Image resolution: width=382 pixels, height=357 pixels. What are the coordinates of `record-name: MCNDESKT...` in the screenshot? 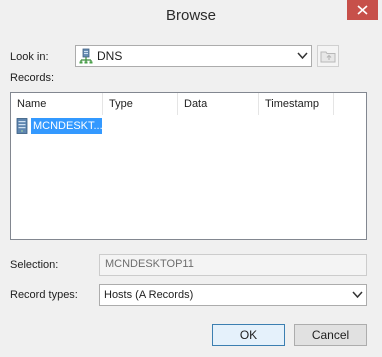 It's located at (66, 126).